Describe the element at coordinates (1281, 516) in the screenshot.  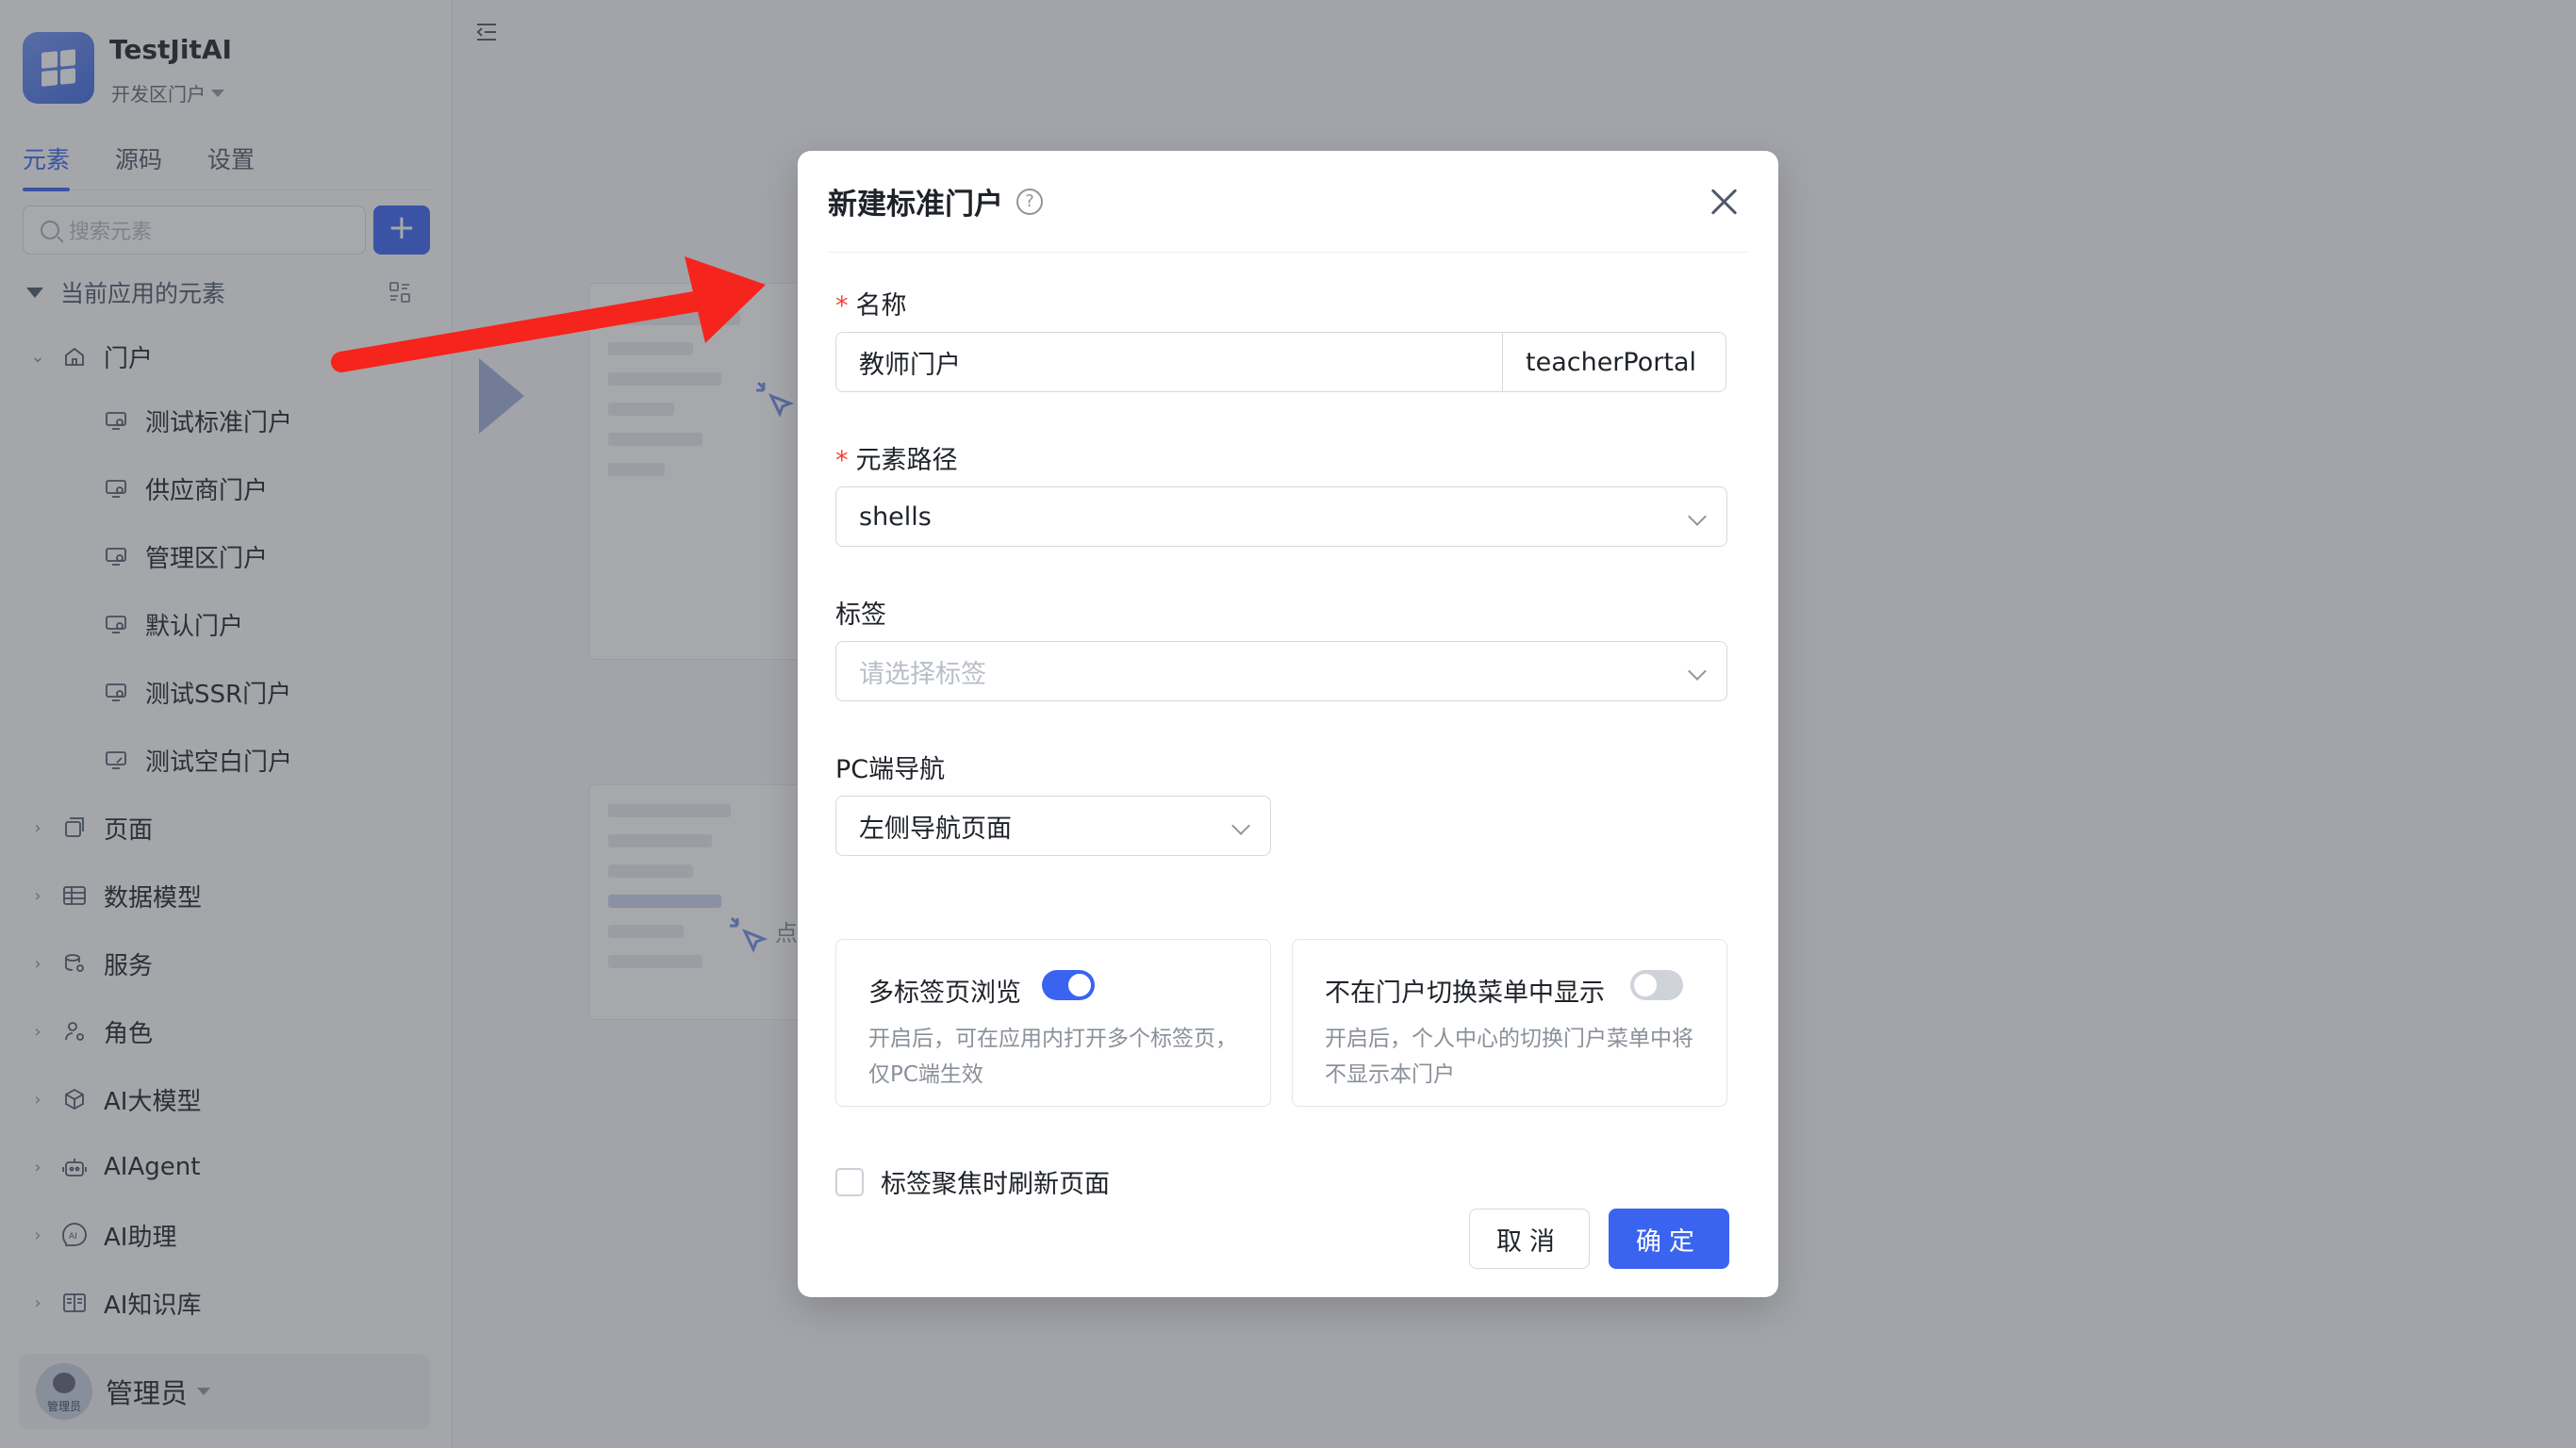
I see `path-select: shells` at that location.